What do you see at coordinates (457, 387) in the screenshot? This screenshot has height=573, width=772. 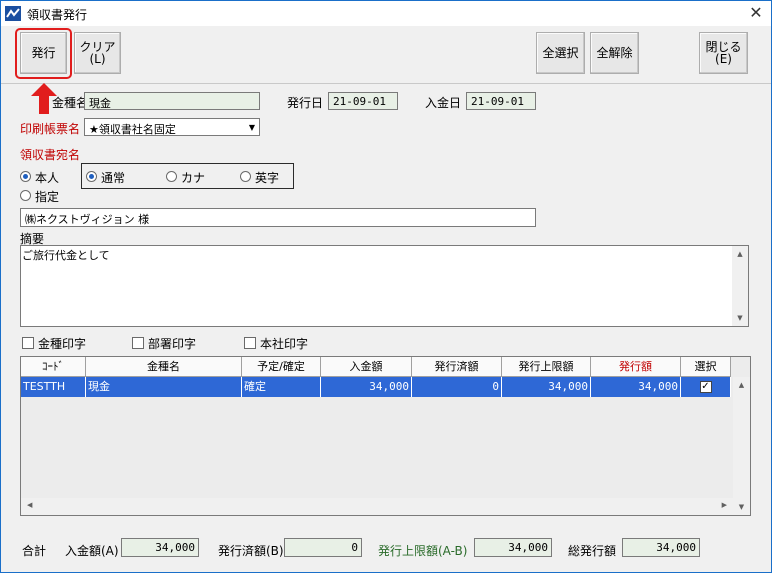 I see `cell-issued: 0` at bounding box center [457, 387].